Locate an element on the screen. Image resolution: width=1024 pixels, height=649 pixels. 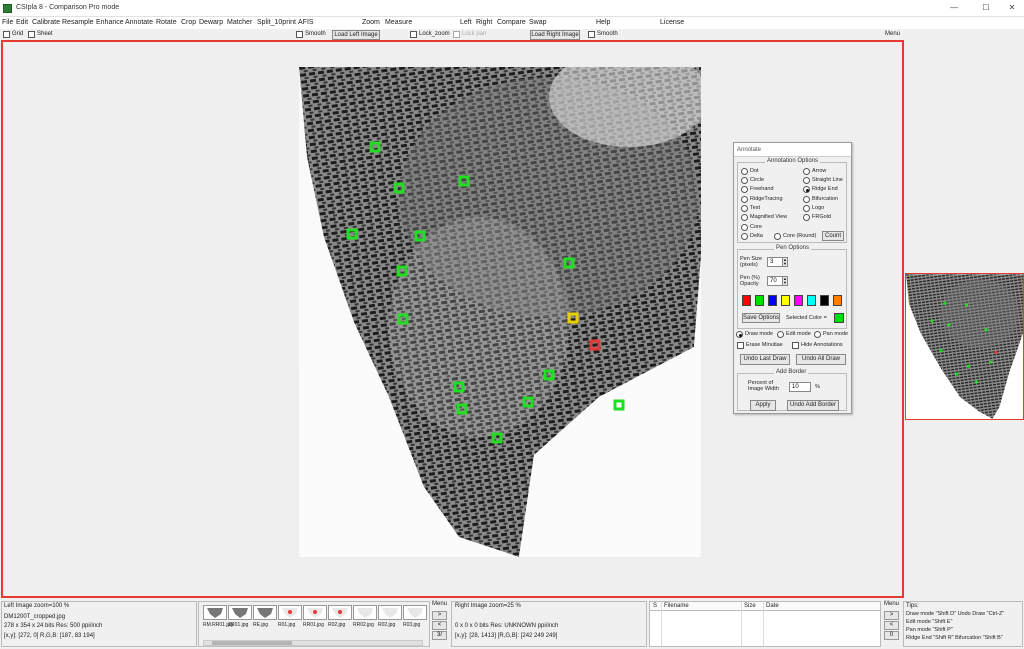
right-image-thumbnail is located at coordinates (964, 346).